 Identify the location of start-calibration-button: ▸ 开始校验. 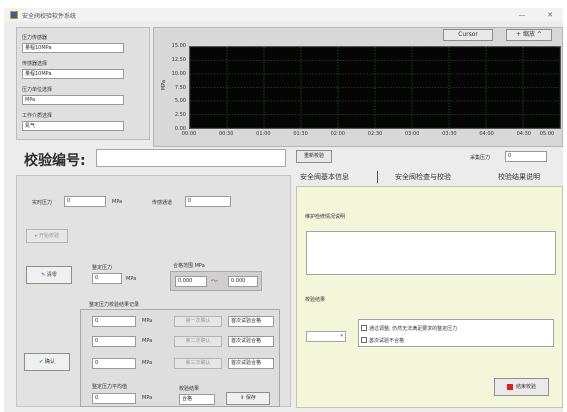
(47, 236).